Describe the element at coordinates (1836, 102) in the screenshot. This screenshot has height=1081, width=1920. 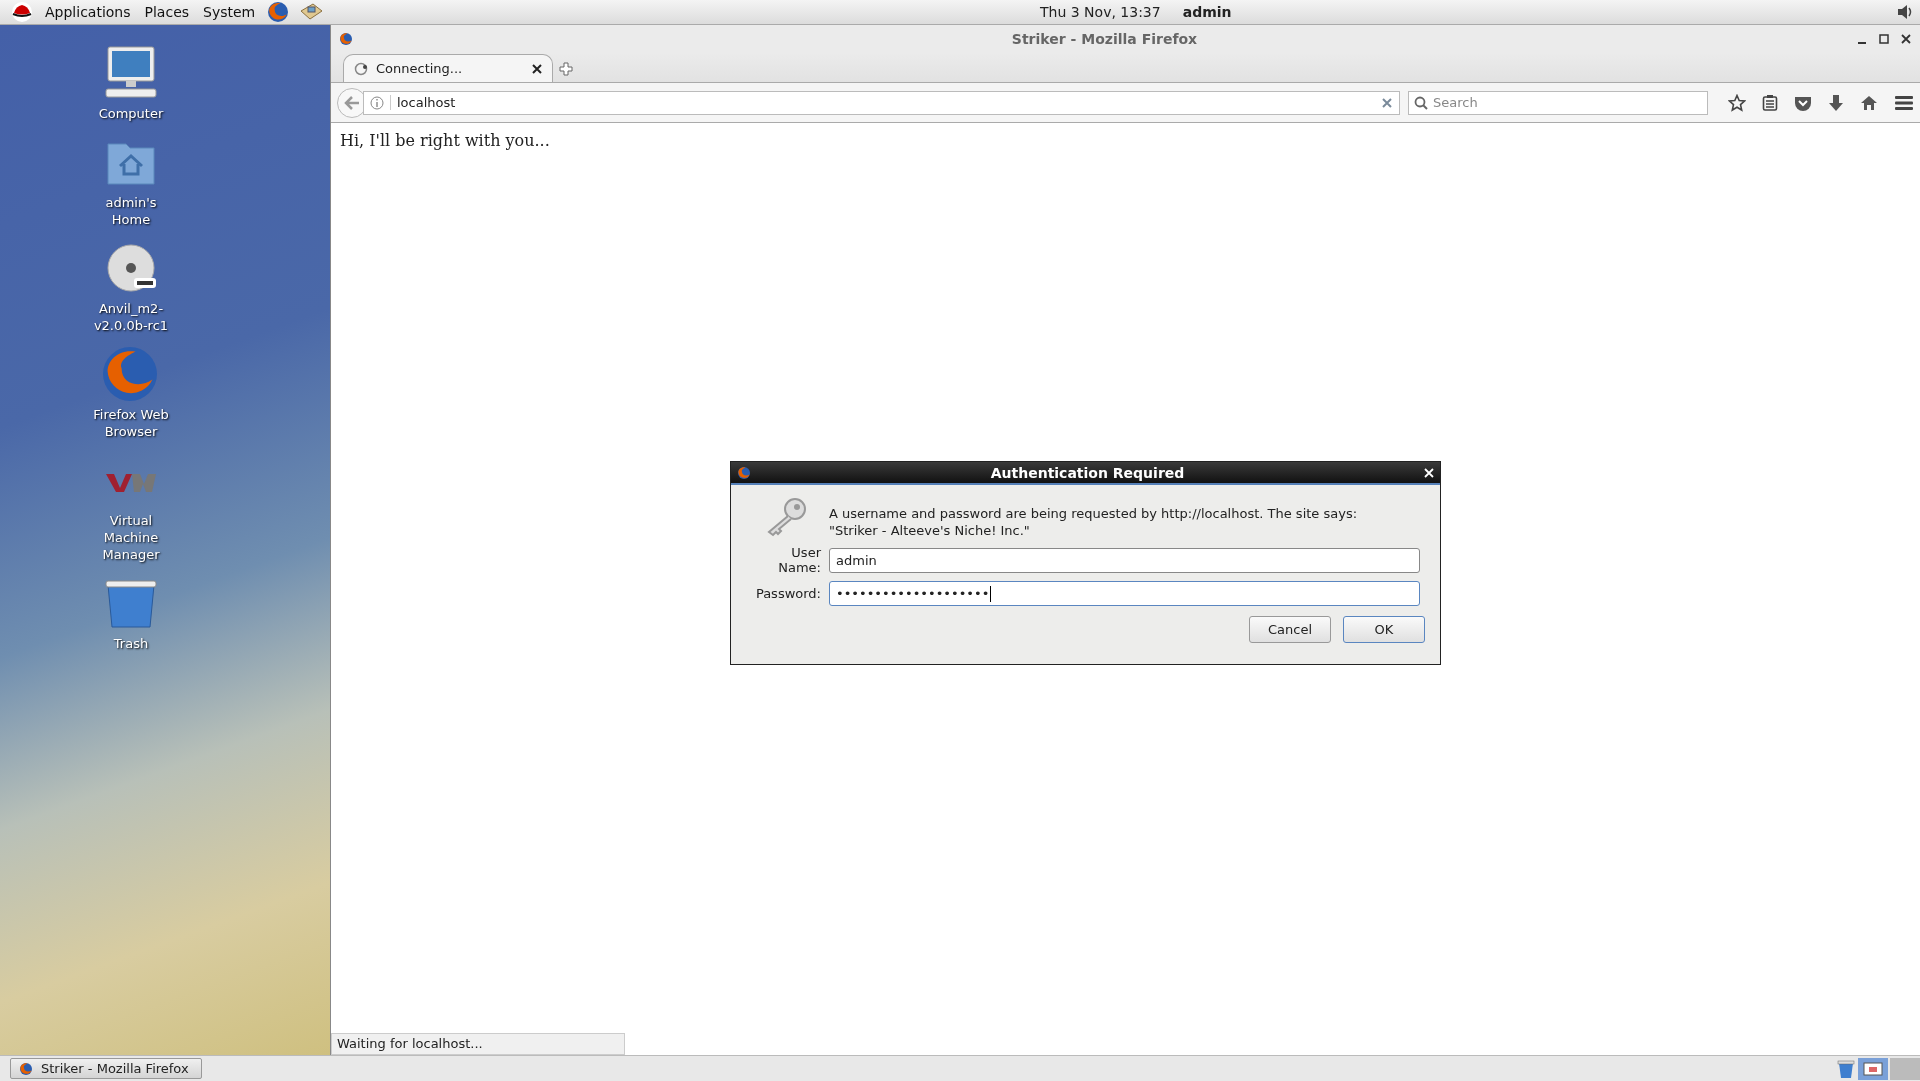
I see `download-icon` at that location.